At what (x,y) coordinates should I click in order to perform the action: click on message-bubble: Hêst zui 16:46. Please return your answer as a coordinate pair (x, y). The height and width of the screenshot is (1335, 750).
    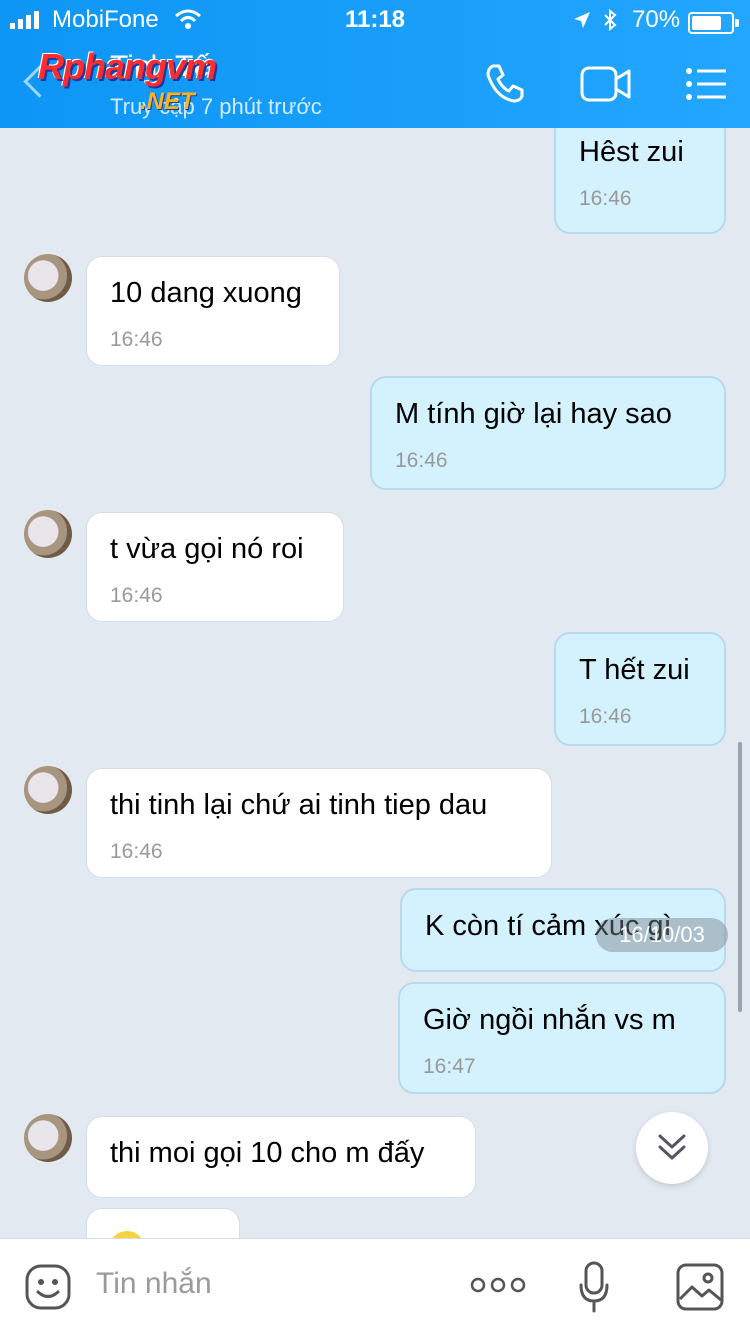
    Looking at the image, I should click on (640, 181).